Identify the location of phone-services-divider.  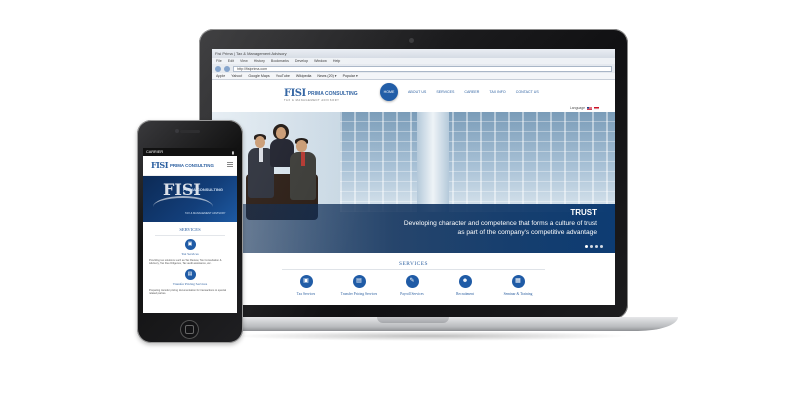
(190, 235).